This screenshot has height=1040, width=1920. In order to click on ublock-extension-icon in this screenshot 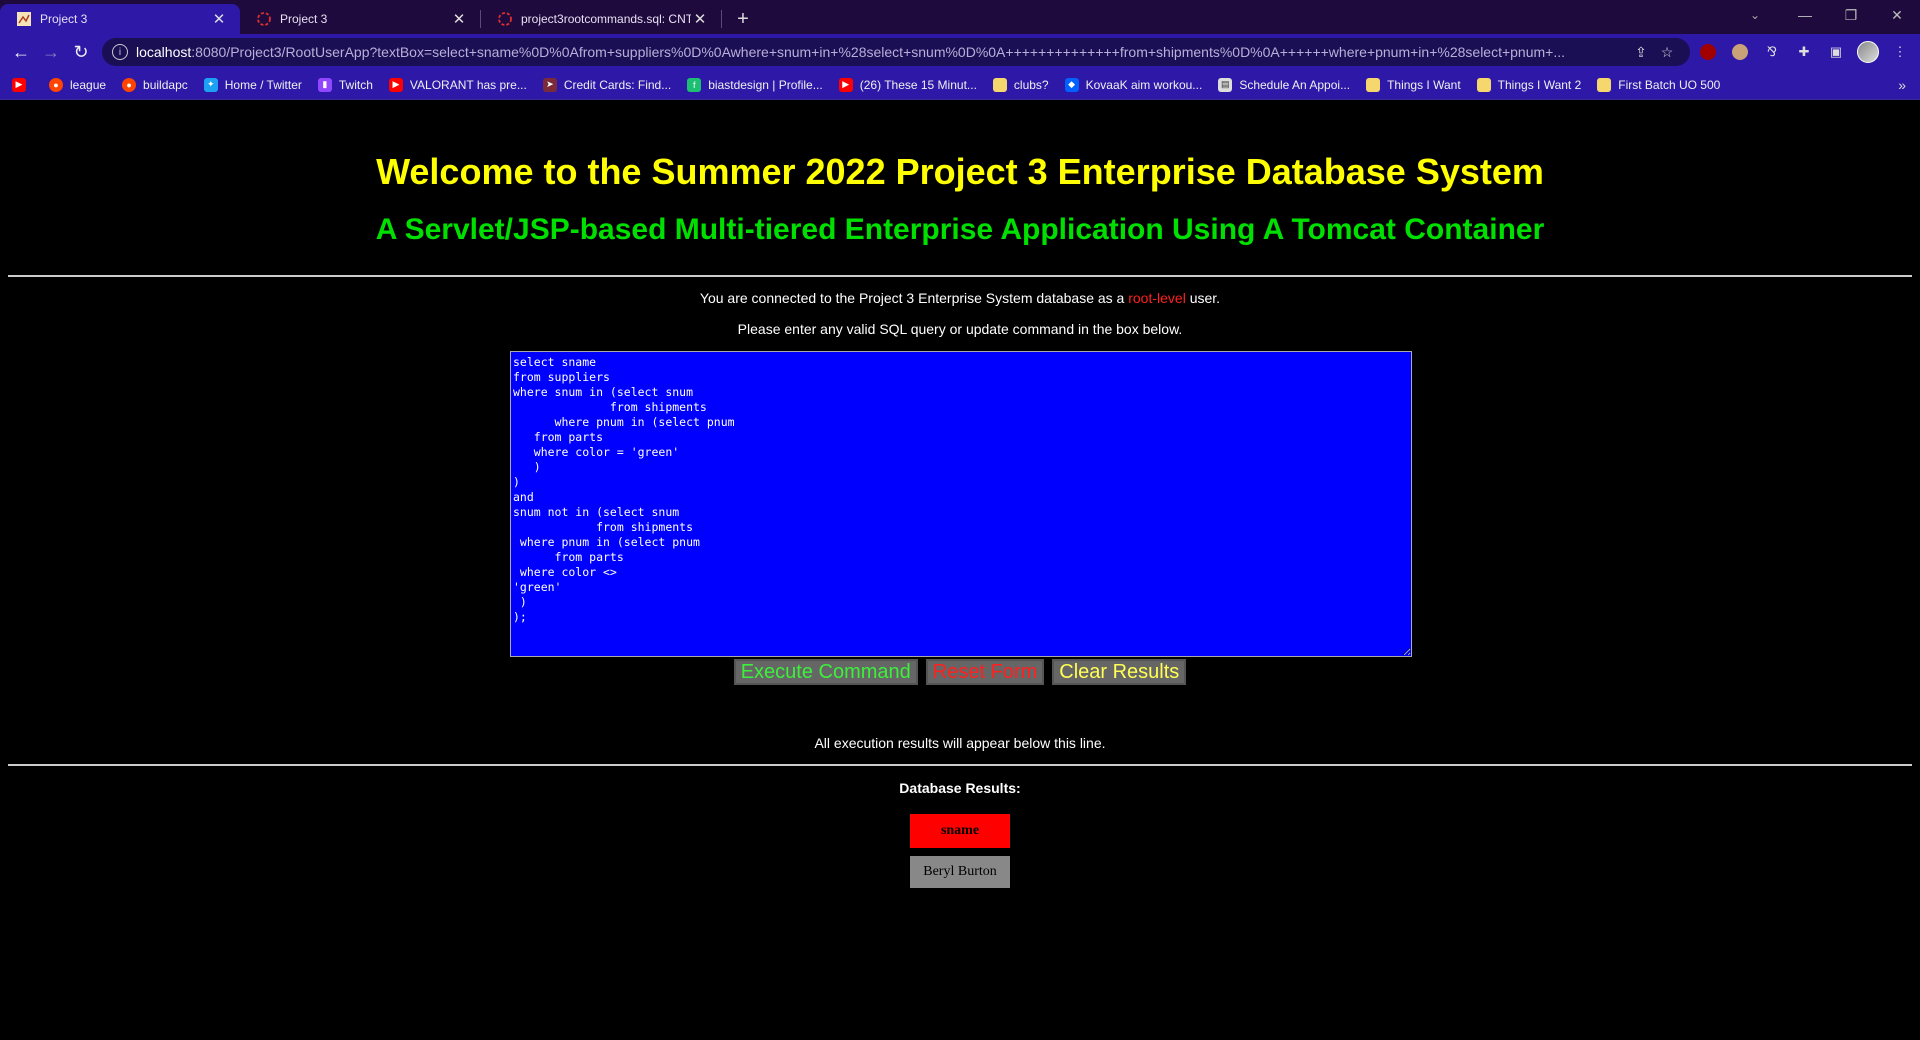, I will do `click(1708, 52)`.